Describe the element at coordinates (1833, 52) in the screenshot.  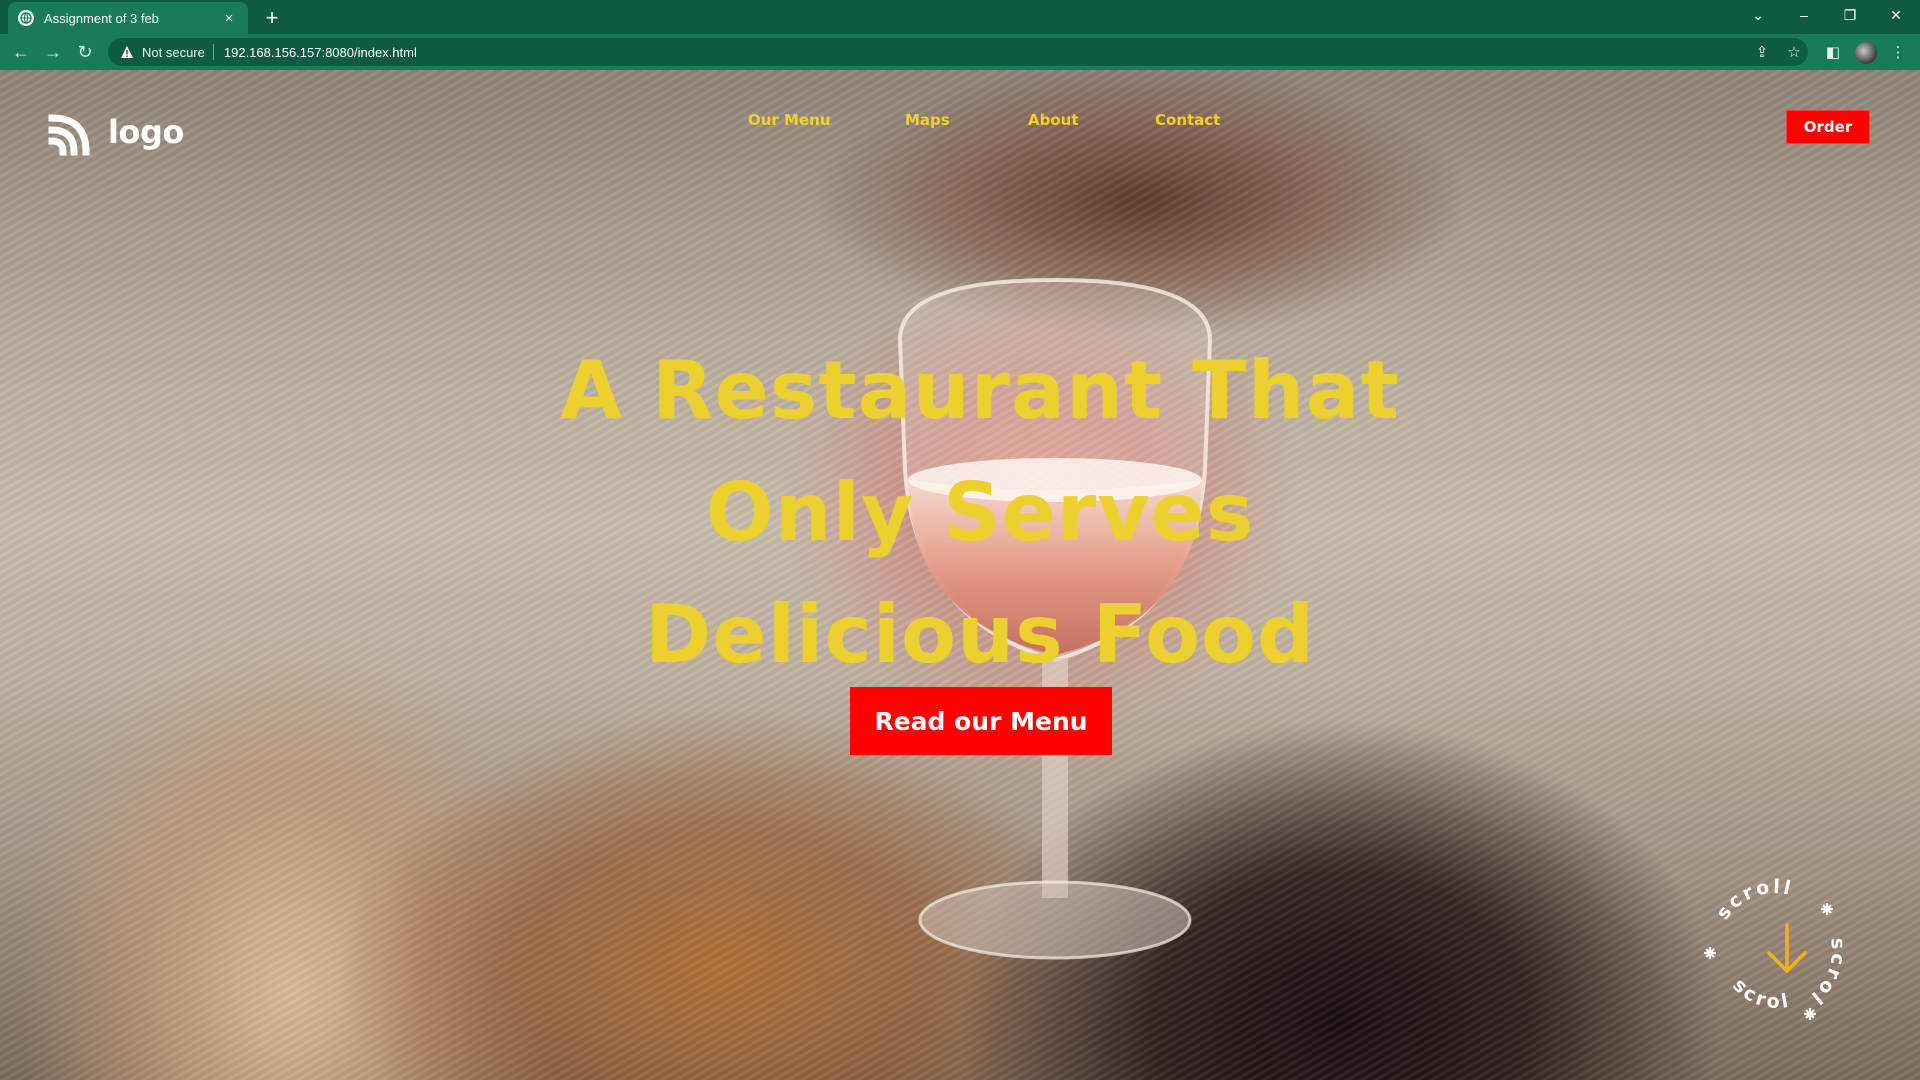
I see `side-panel-icon: ◧` at that location.